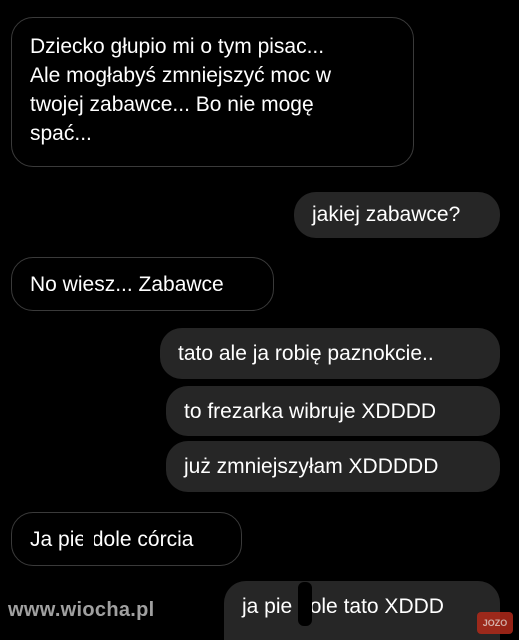 Image resolution: width=519 pixels, height=640 pixels. Describe the element at coordinates (333, 466) in the screenshot. I see `message-bubble-outgoing: już zmniejszyłam XDDDDD` at that location.